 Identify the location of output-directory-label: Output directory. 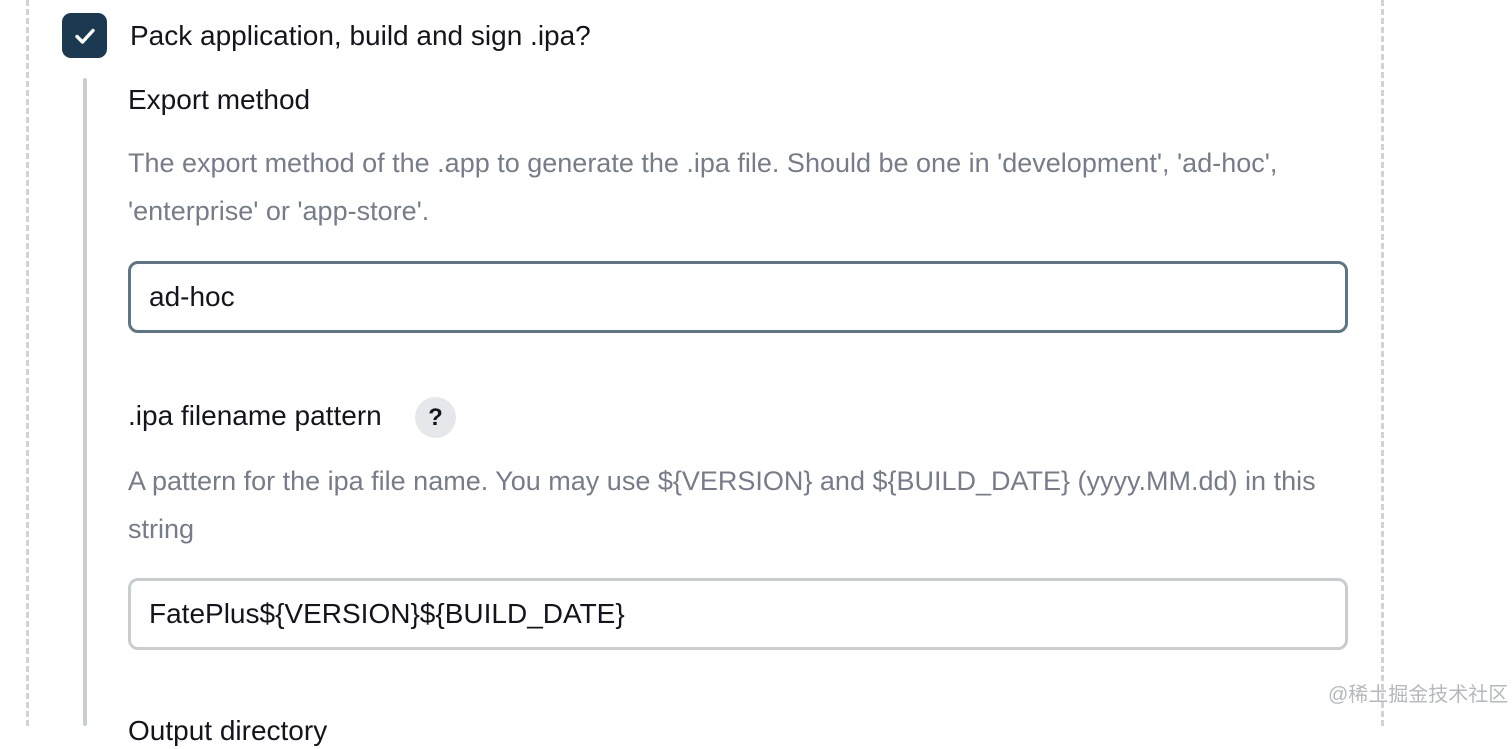
(228, 730).